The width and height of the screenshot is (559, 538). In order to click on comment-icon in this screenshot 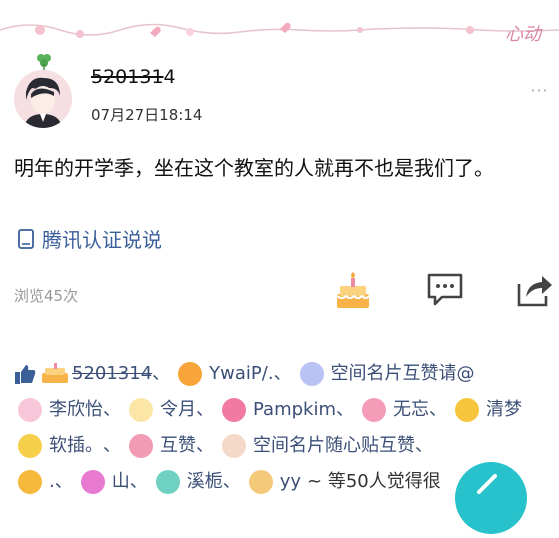, I will do `click(445, 290)`.